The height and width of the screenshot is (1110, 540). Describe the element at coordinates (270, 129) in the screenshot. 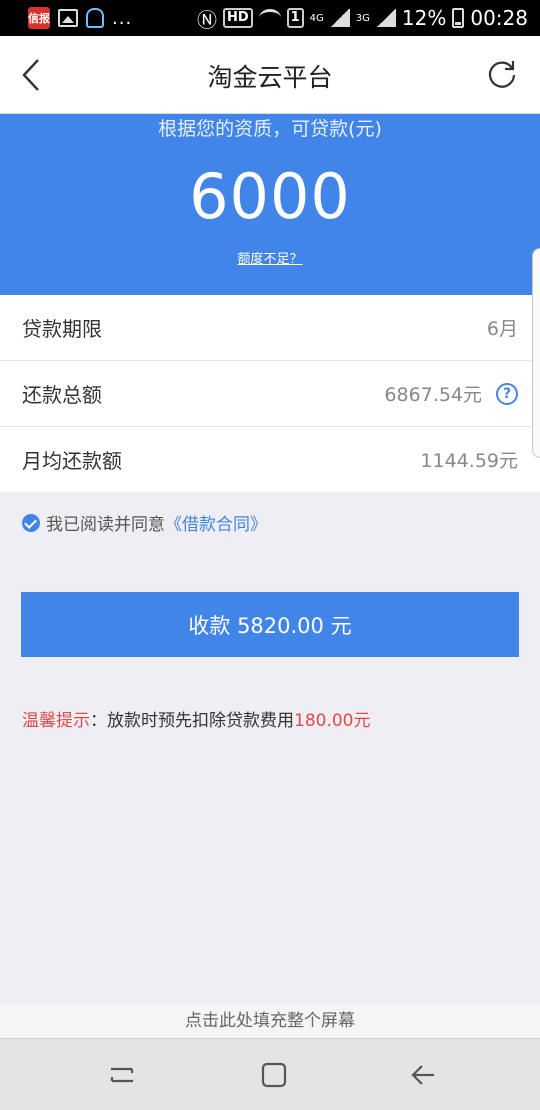

I see `loan-eligibility-text: 根据您的资质，可贷款(元)` at that location.